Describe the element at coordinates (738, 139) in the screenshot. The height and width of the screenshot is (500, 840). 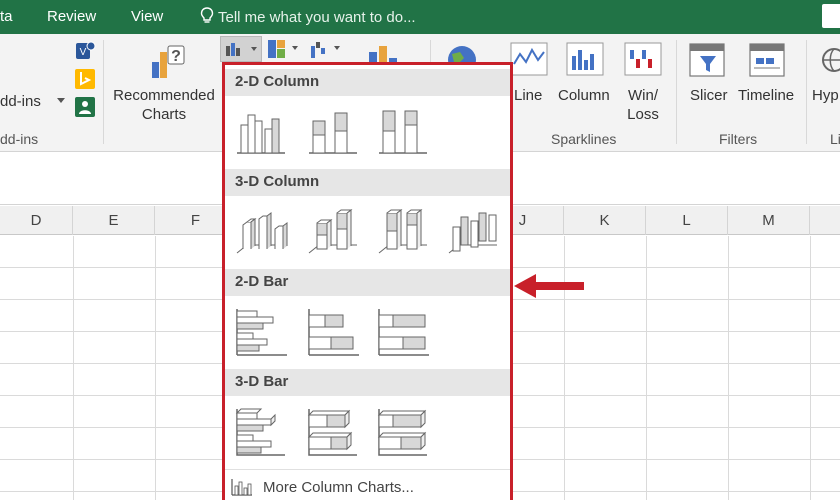
I see `filters-group-label: Filters` at that location.